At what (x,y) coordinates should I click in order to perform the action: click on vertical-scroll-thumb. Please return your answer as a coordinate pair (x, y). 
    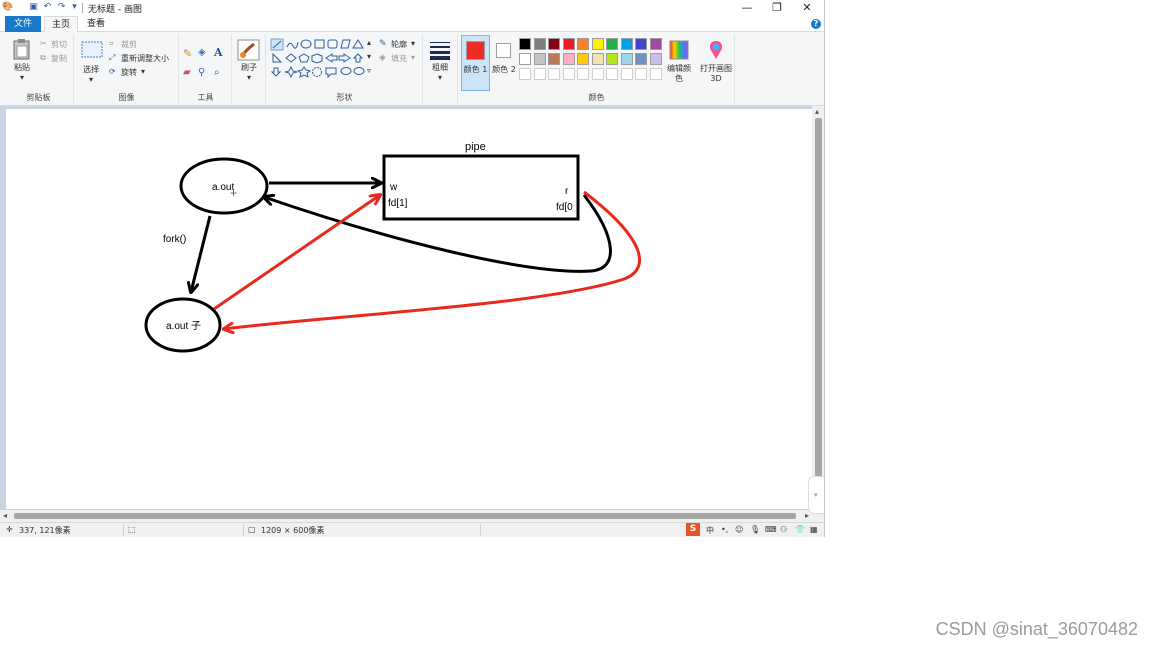
    Looking at the image, I should click on (818, 298).